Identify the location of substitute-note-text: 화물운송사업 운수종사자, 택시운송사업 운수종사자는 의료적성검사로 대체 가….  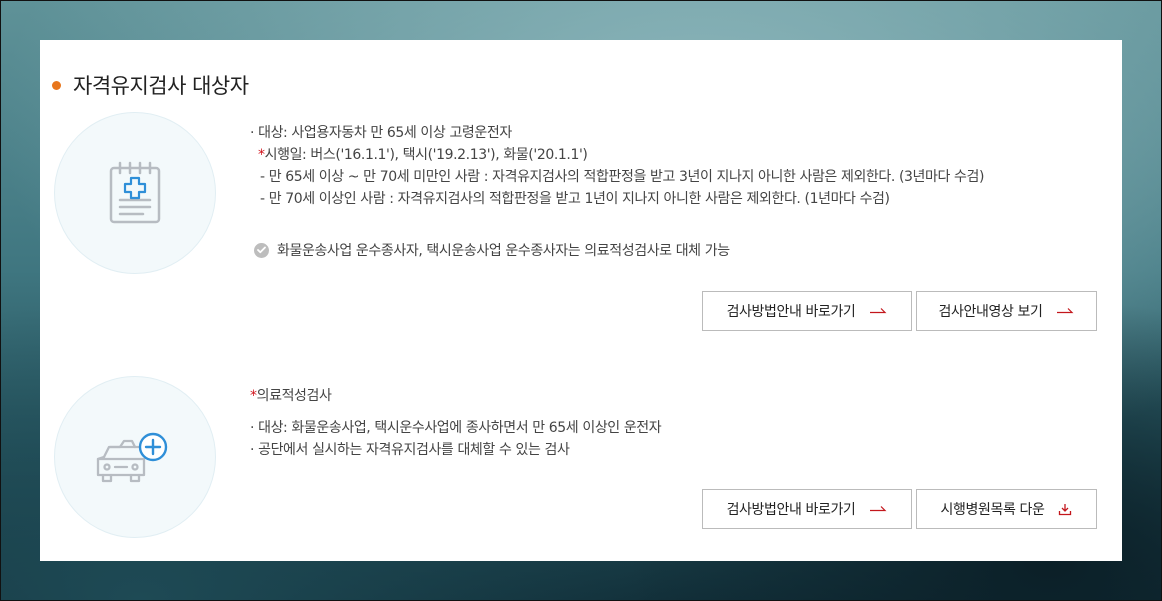
(503, 251).